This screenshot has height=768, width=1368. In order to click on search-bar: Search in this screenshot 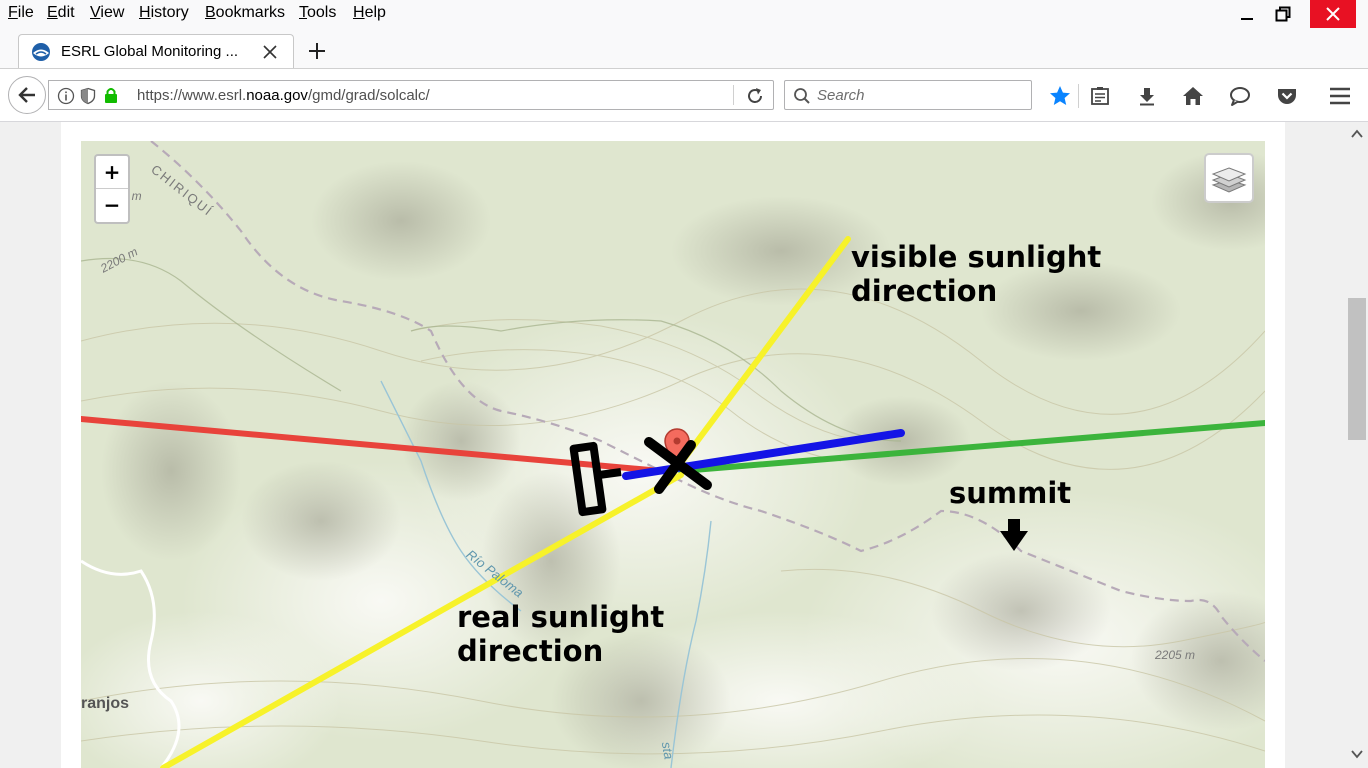, I will do `click(908, 95)`.